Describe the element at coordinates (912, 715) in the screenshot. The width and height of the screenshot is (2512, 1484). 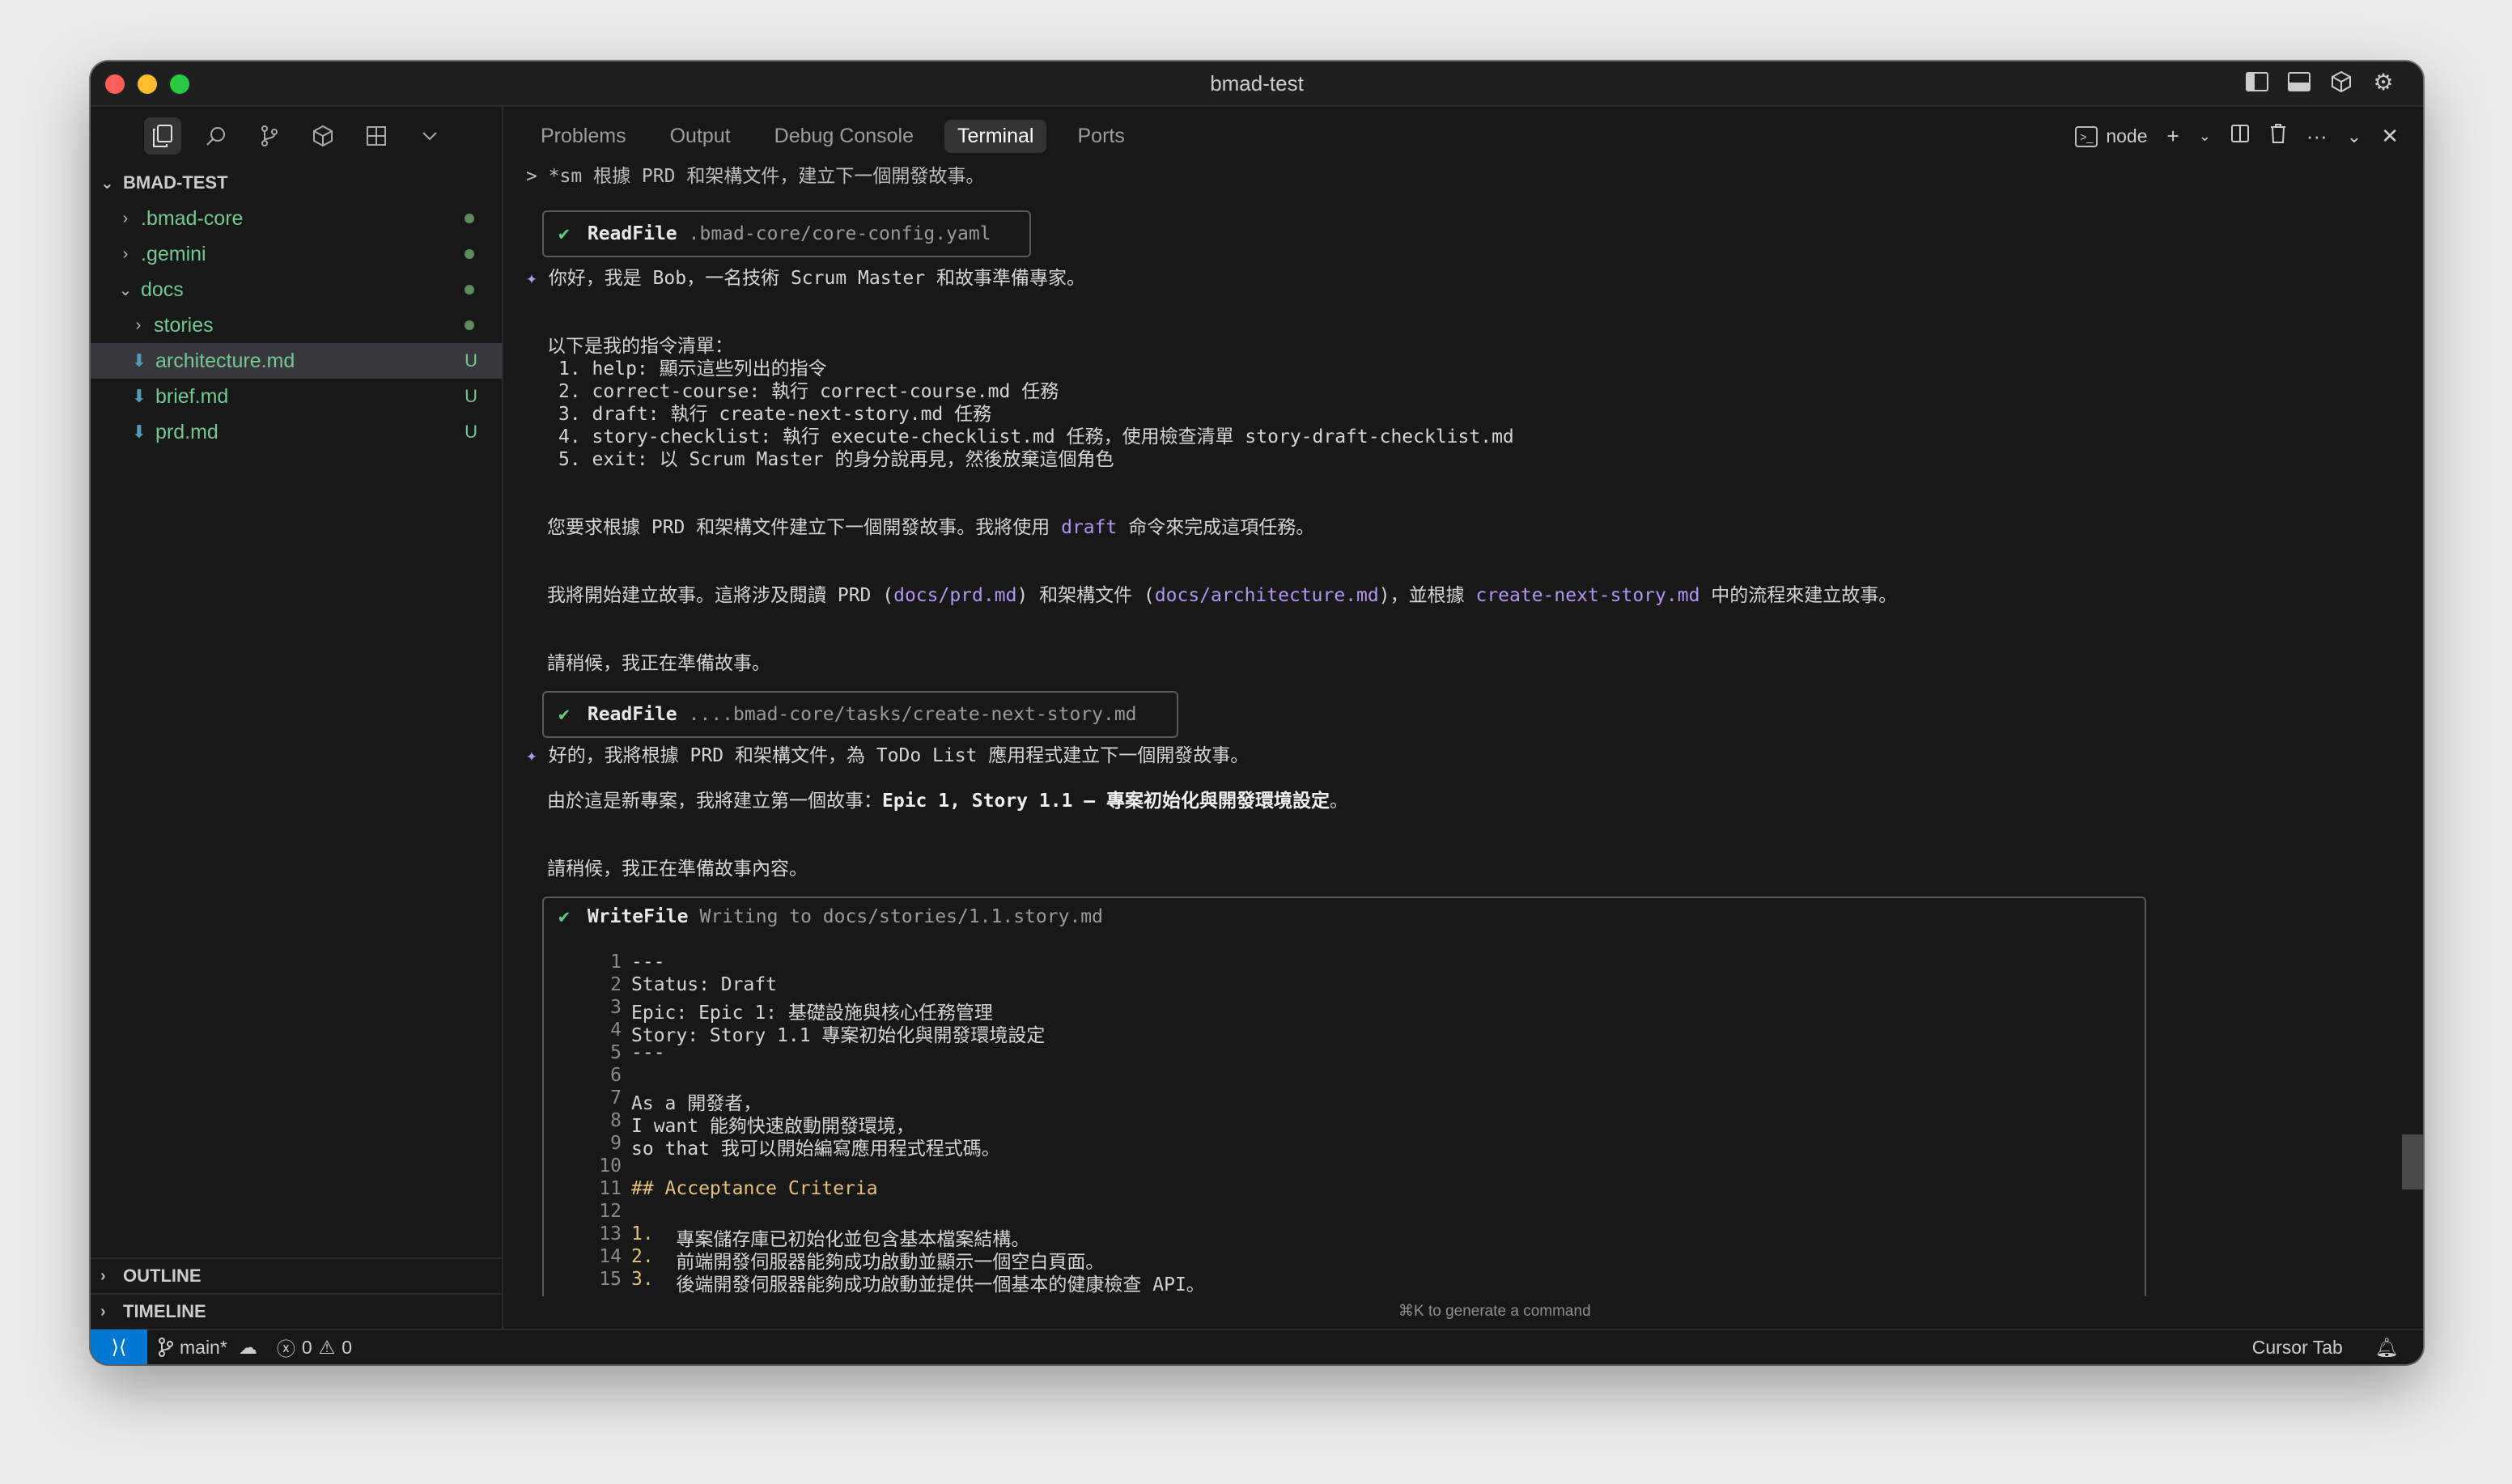
I see `tool-arg: ....bmad-core/tasks/create-next-story.md` at that location.